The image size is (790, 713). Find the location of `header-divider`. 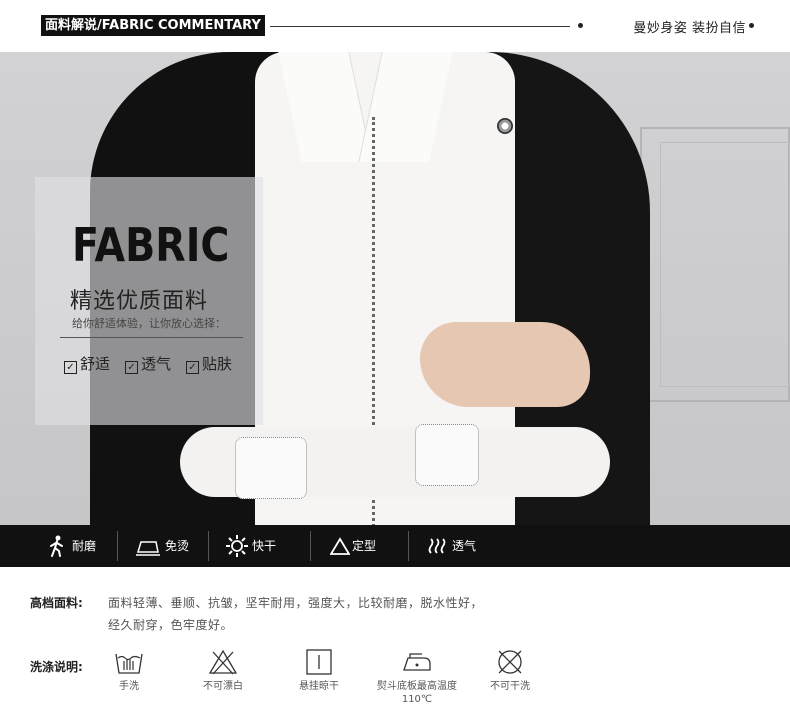

header-divider is located at coordinates (420, 26).